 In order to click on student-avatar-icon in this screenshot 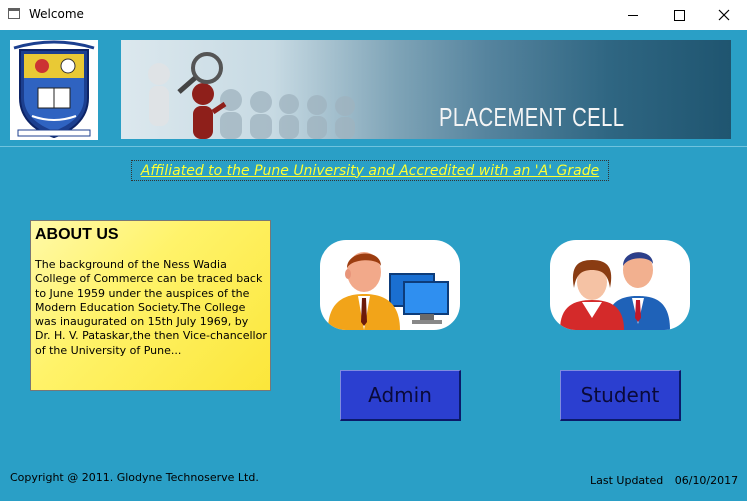, I will do `click(620, 285)`.